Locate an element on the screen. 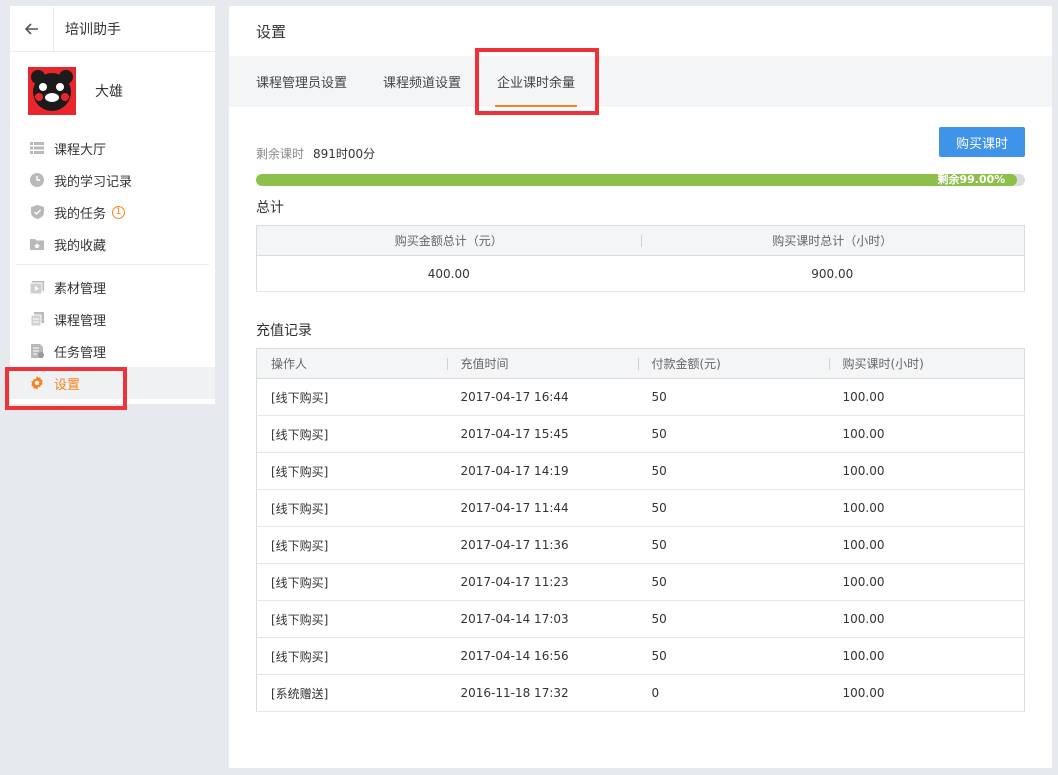 This screenshot has width=1058, height=775. avatar is located at coordinates (52, 91).